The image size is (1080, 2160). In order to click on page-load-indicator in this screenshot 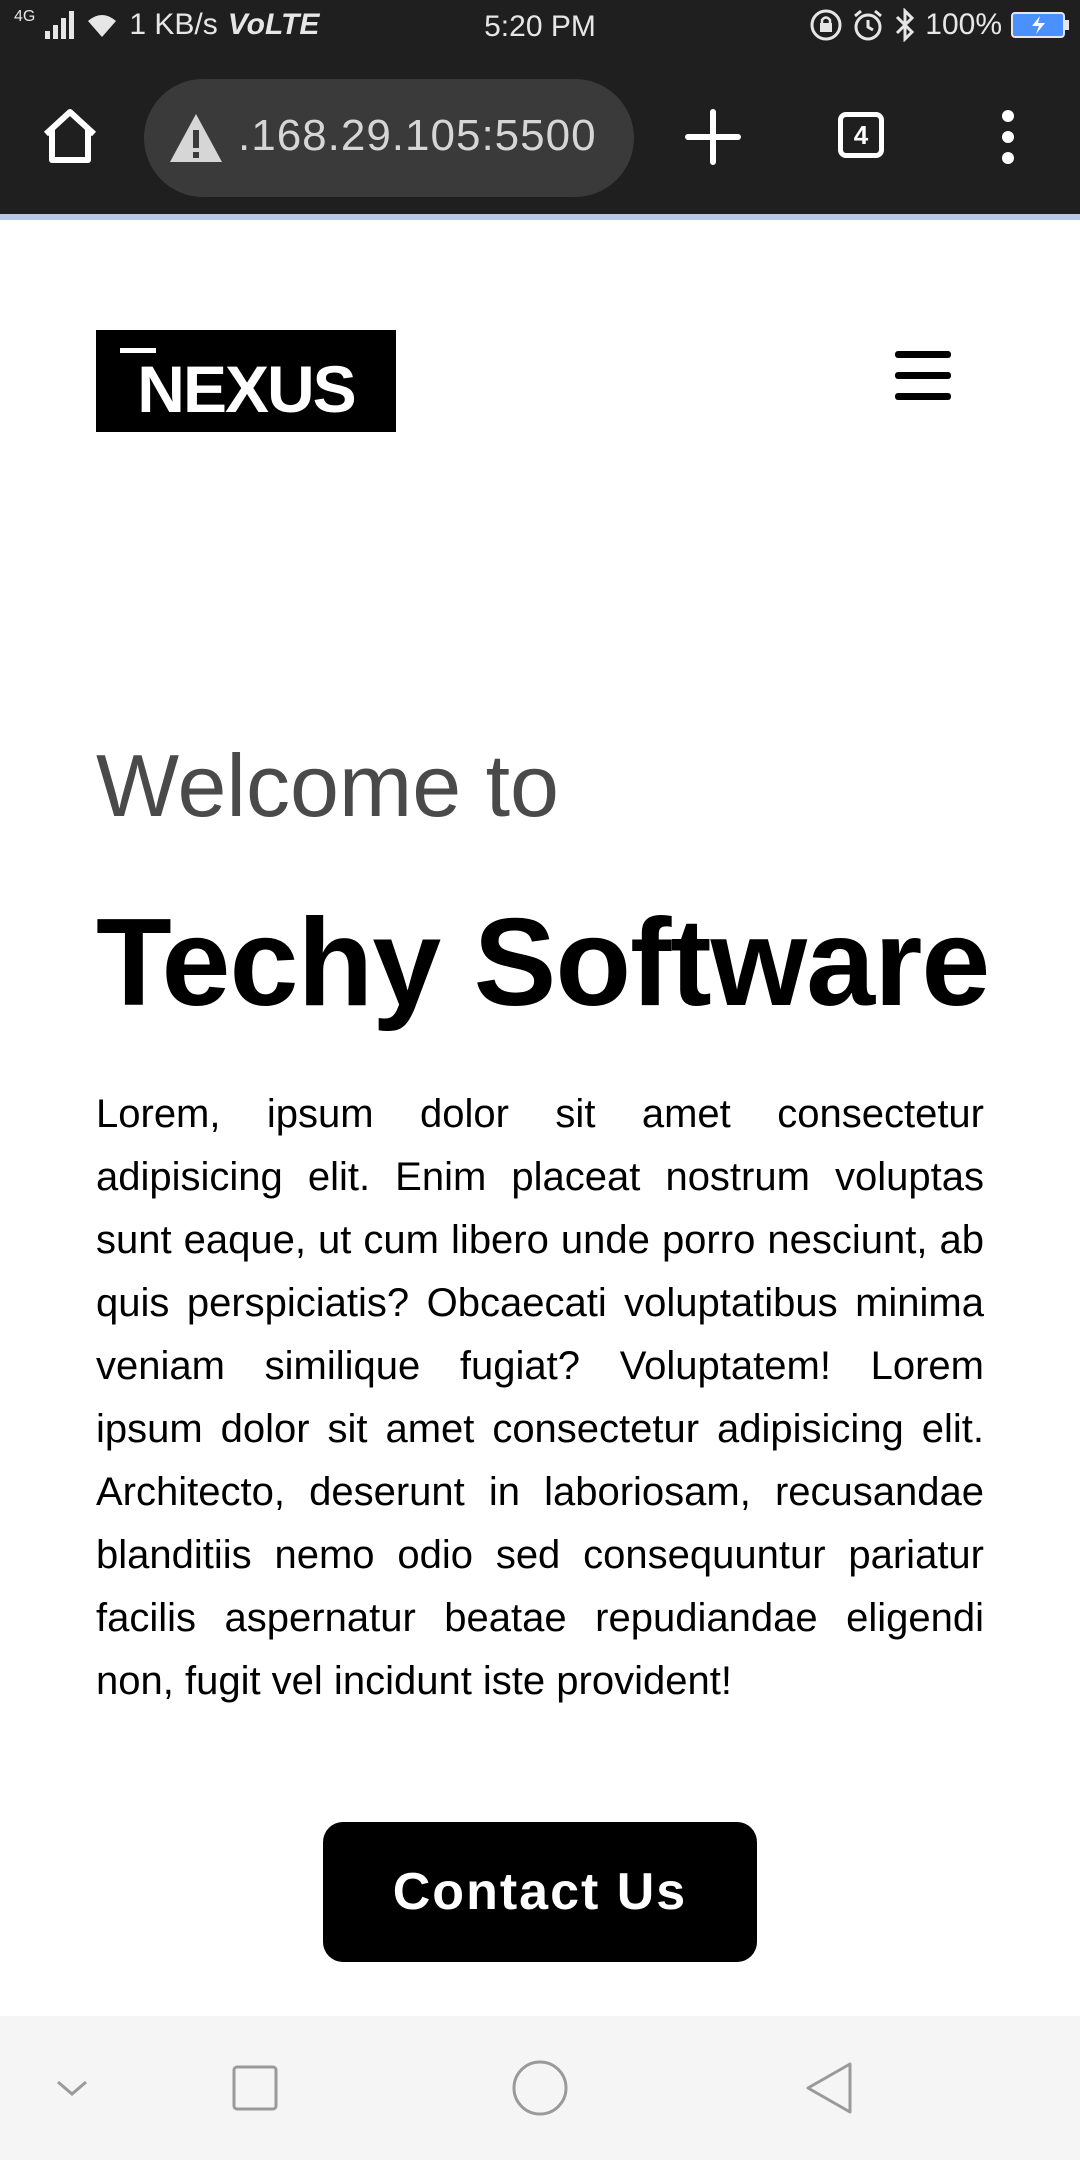, I will do `click(540, 217)`.